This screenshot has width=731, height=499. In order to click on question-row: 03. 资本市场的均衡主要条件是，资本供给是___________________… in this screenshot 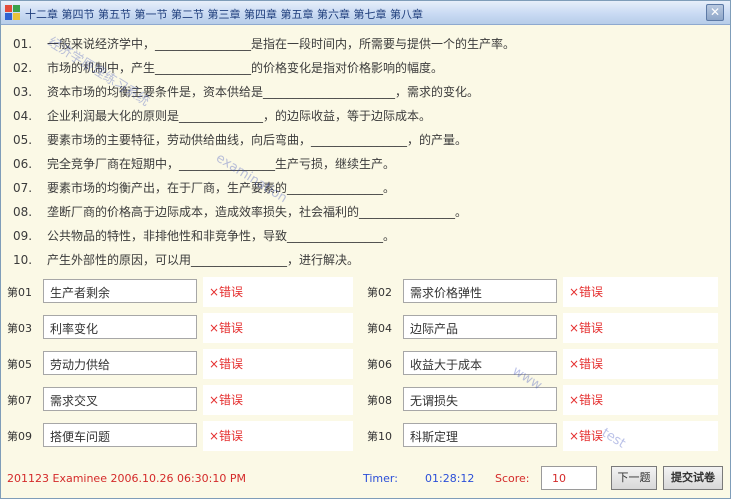, I will do `click(246, 92)`.